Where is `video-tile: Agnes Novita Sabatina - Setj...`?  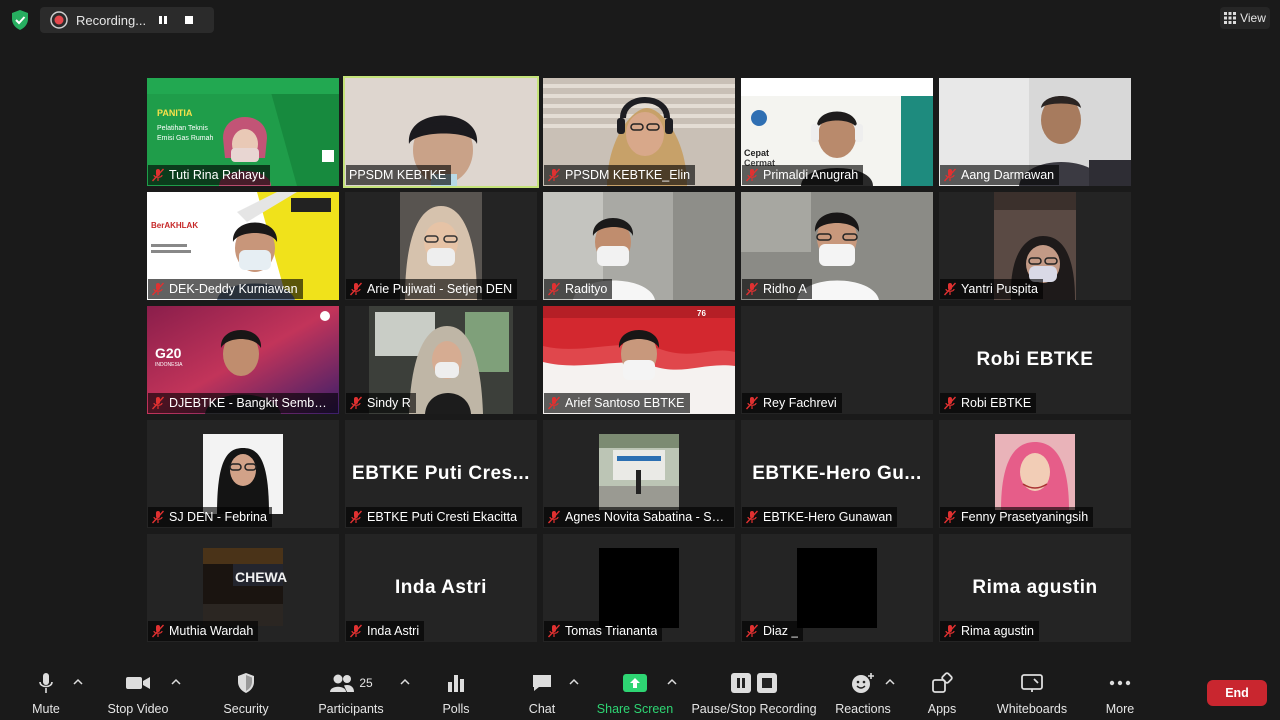
video-tile: Agnes Novita Sabatina - Setj... is located at coordinates (639, 474).